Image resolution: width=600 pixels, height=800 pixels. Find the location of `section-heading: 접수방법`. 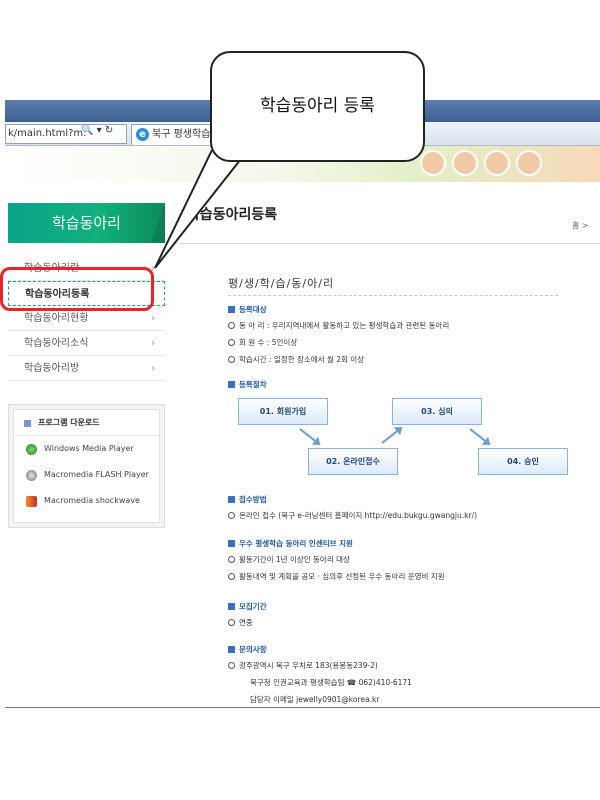

section-heading: 접수방법 is located at coordinates (352, 500).